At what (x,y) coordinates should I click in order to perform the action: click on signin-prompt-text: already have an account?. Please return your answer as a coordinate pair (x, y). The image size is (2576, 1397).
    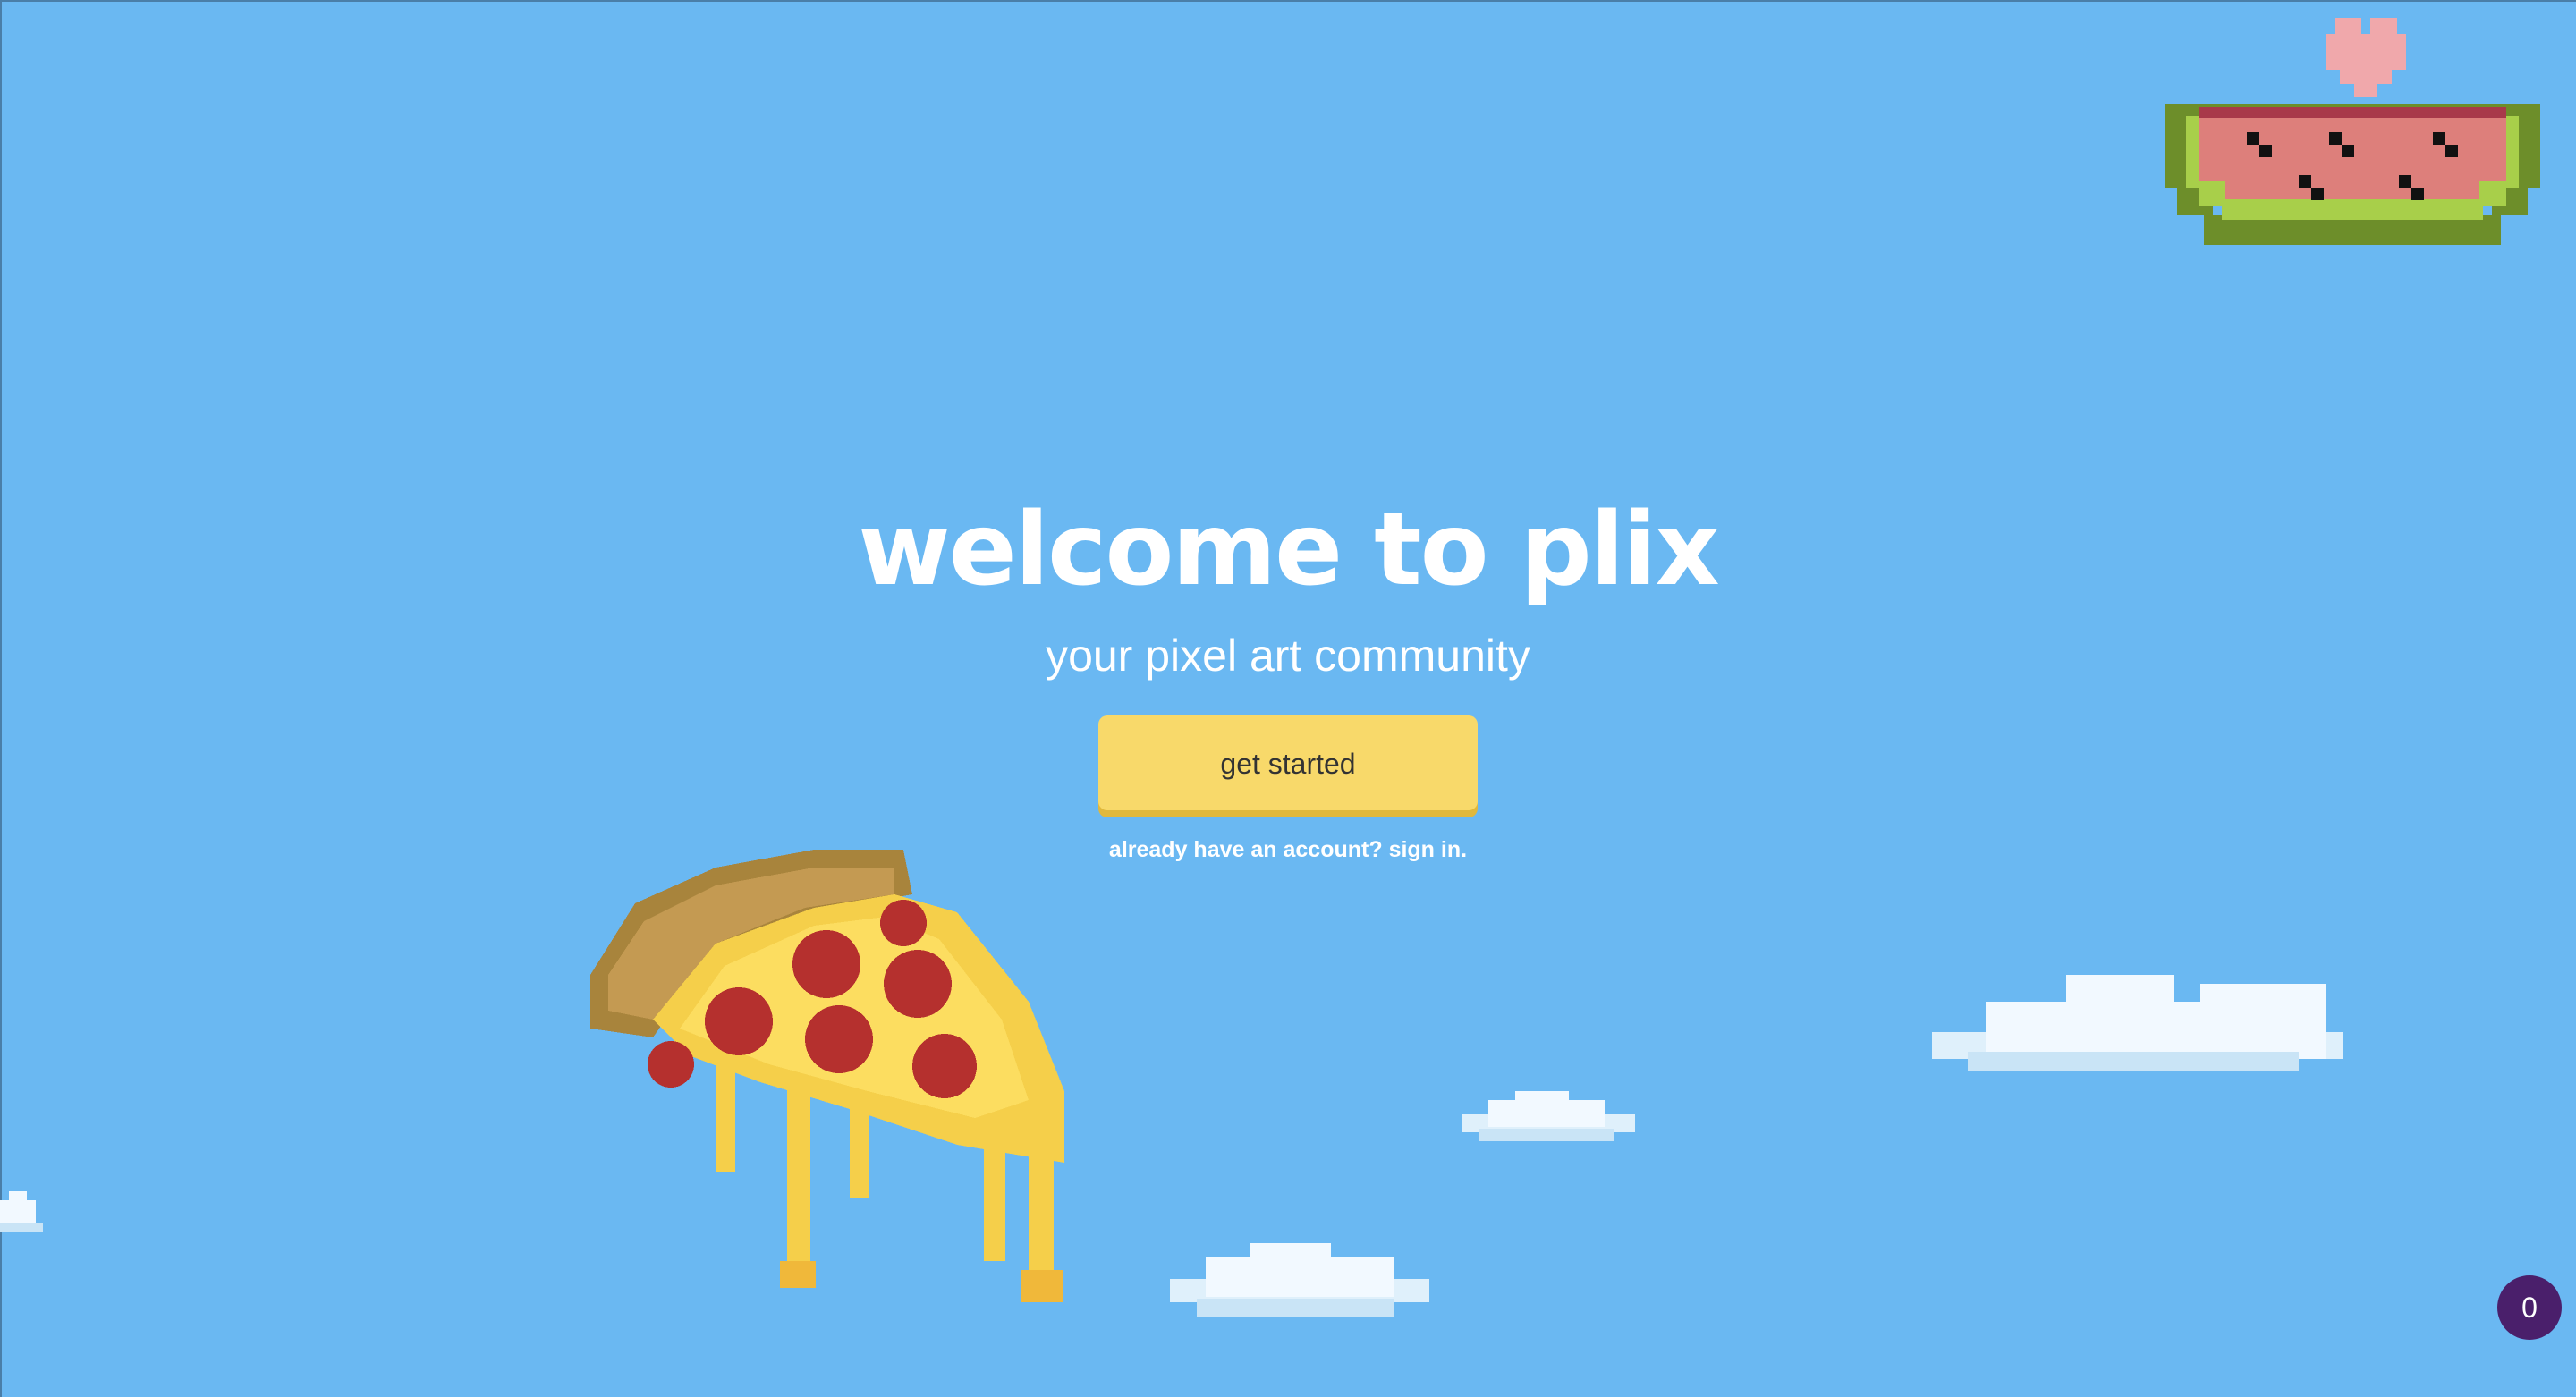
    Looking at the image, I should click on (1245, 850).